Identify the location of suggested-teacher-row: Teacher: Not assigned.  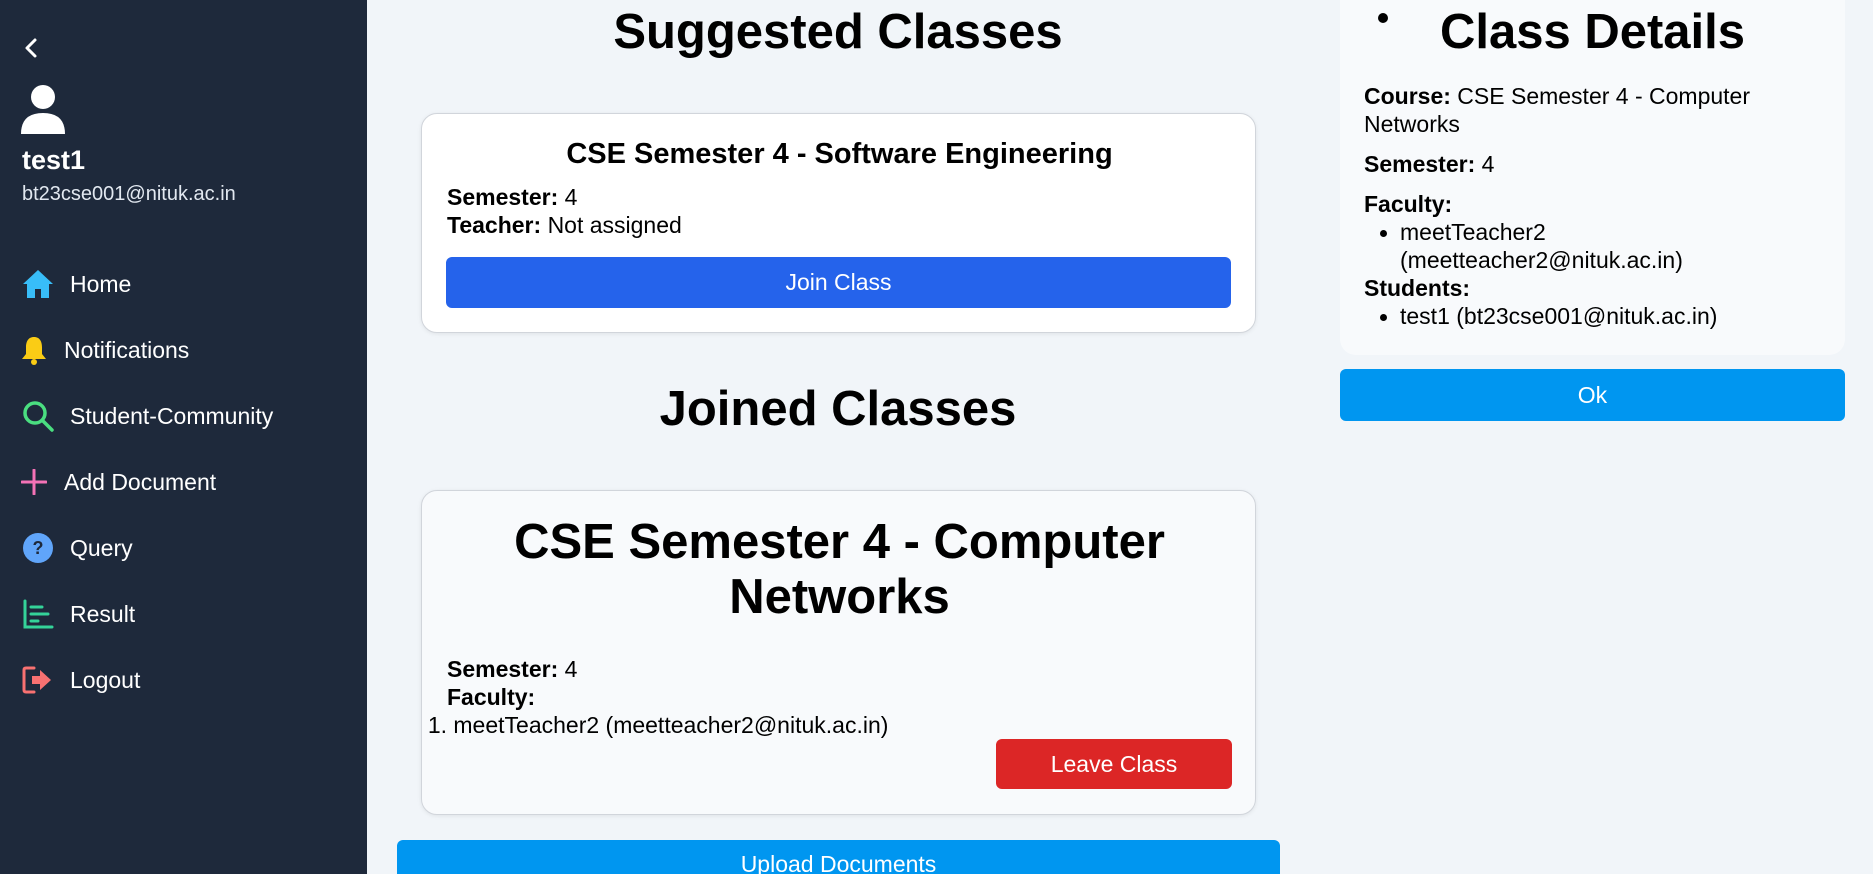
(564, 225).